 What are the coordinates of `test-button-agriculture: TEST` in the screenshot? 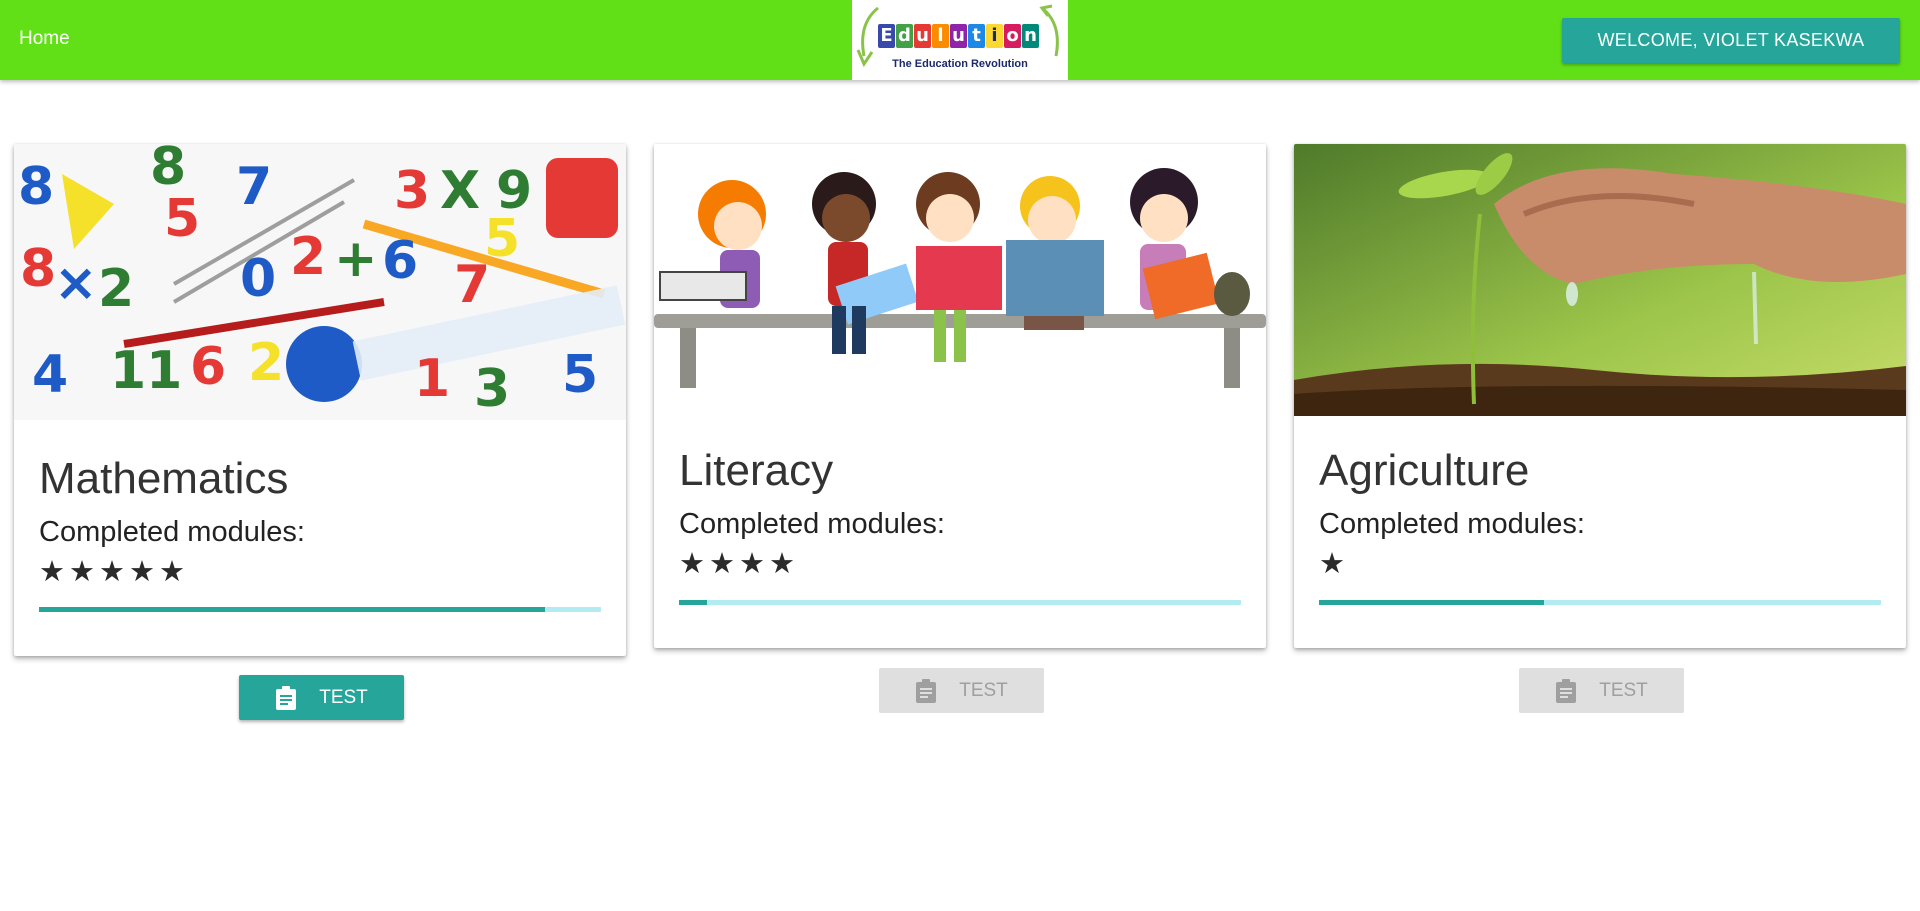 It's located at (1601, 690).